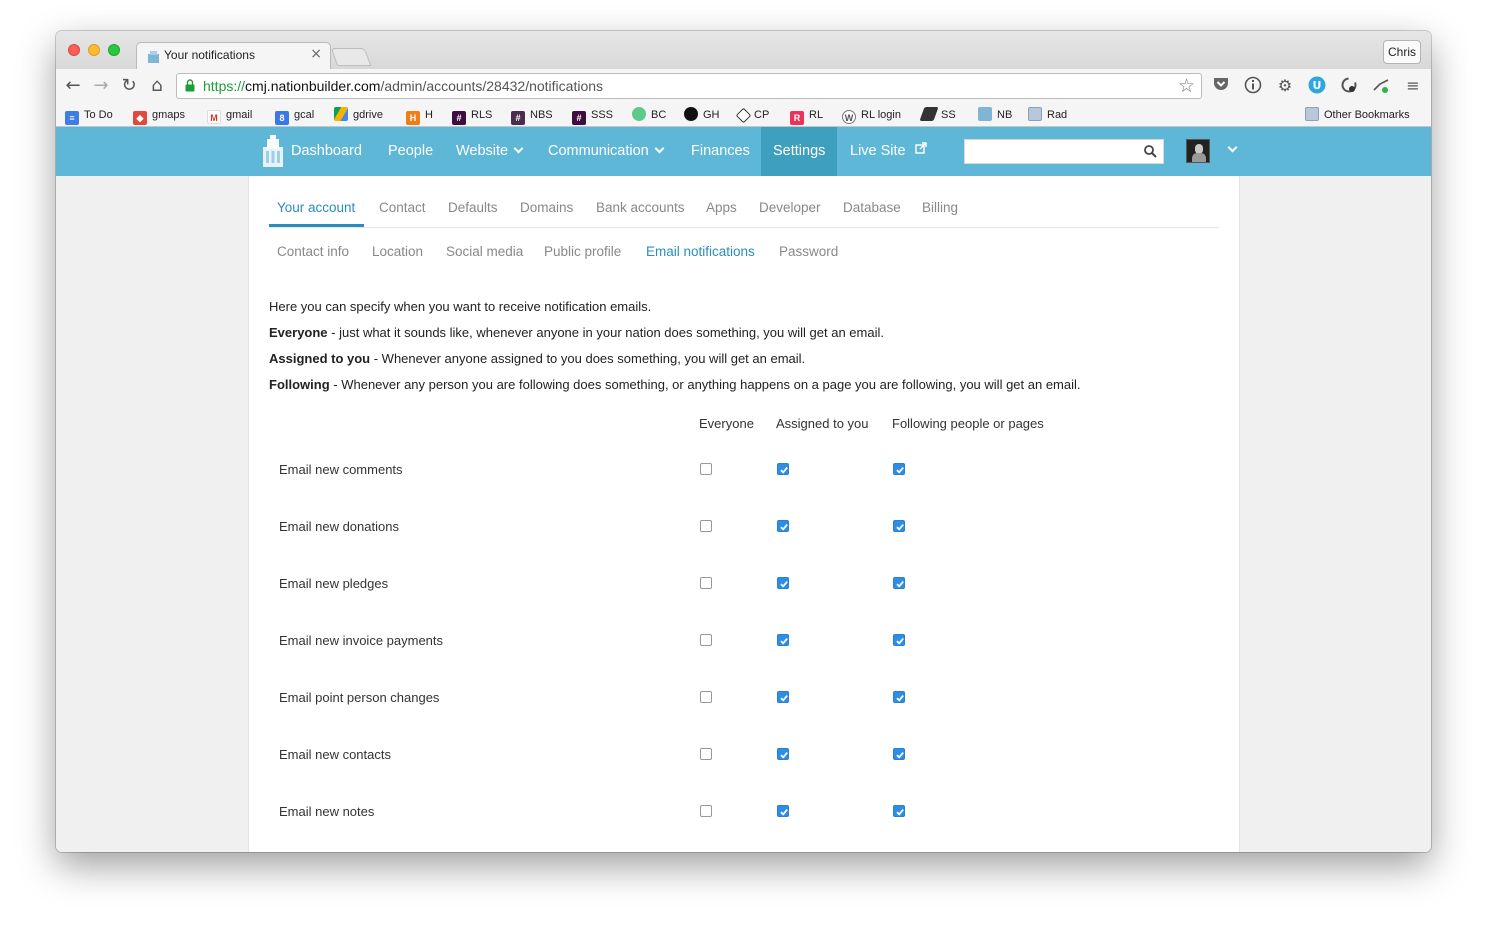 This screenshot has width=1487, height=932. Describe the element at coordinates (114, 50) in the screenshot. I see `zoom-window-button` at that location.